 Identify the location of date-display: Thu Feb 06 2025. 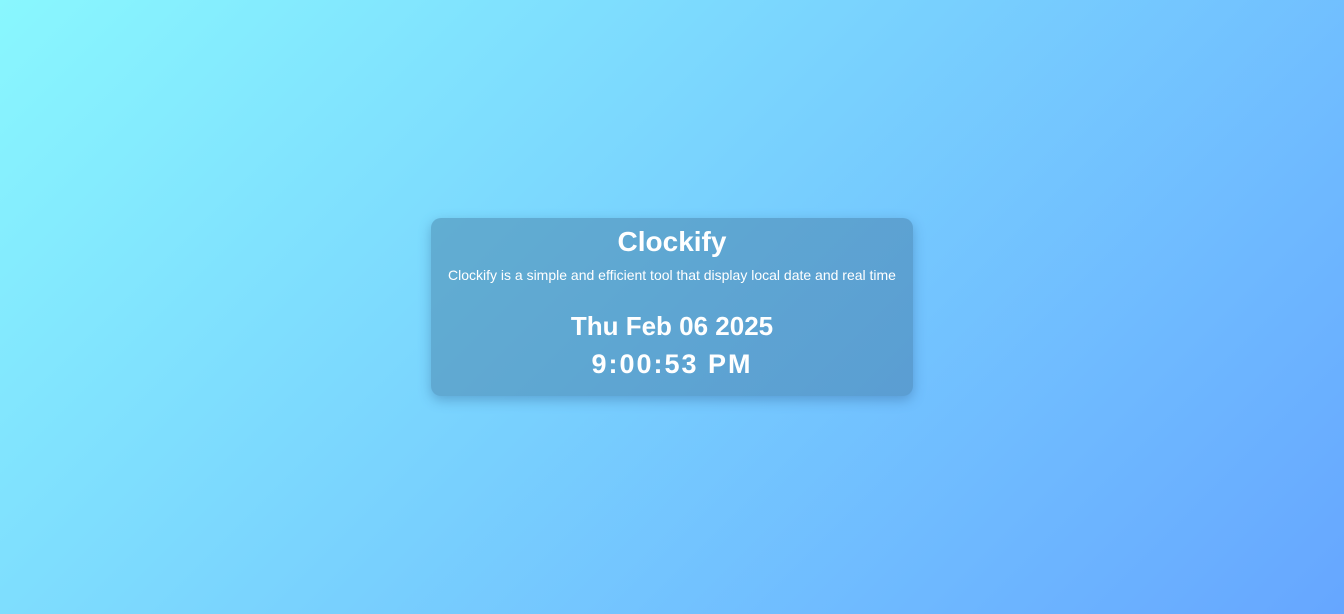
(672, 326).